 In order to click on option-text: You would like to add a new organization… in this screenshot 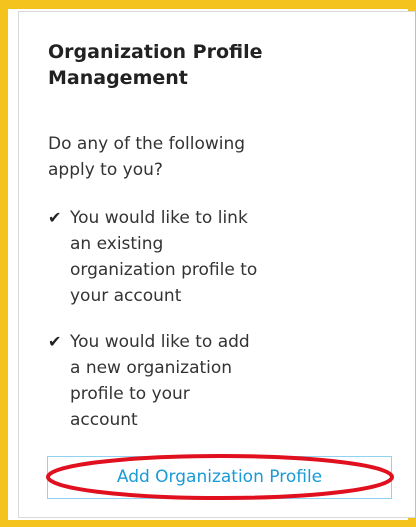, I will do `click(160, 381)`.